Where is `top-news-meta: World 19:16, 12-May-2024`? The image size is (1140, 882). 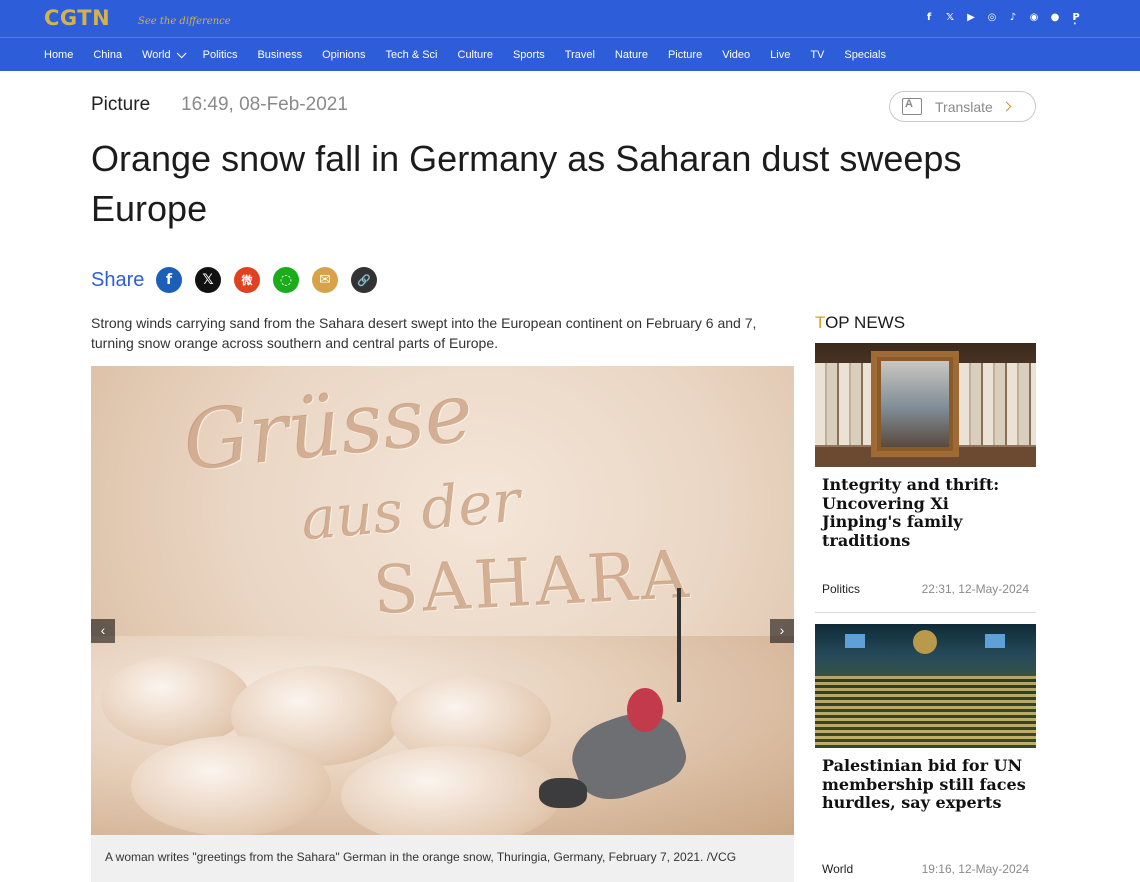 top-news-meta: World 19:16, 12-May-2024 is located at coordinates (925, 869).